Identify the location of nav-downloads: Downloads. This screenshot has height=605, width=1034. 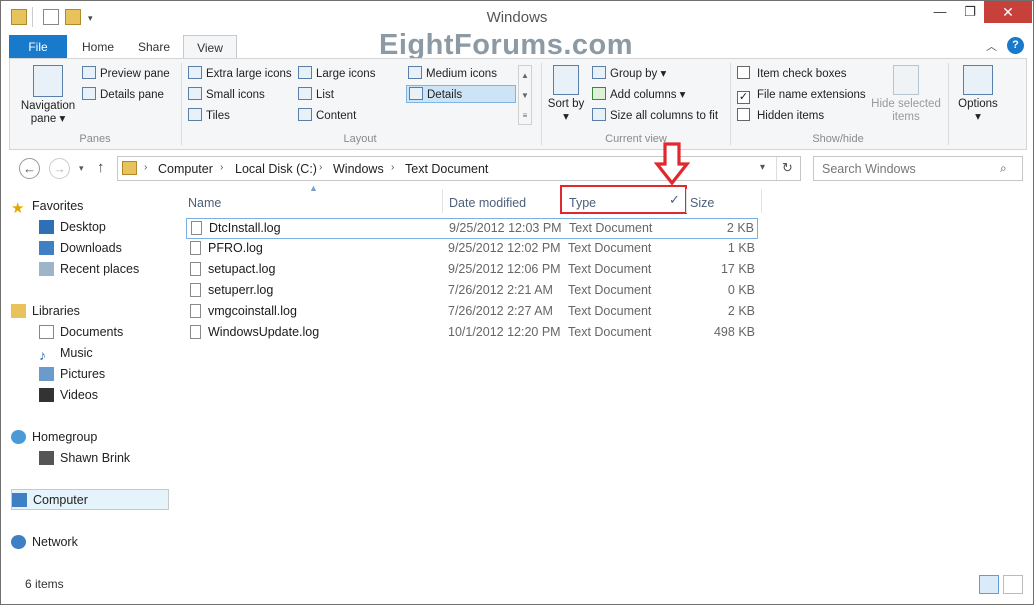
(90, 248).